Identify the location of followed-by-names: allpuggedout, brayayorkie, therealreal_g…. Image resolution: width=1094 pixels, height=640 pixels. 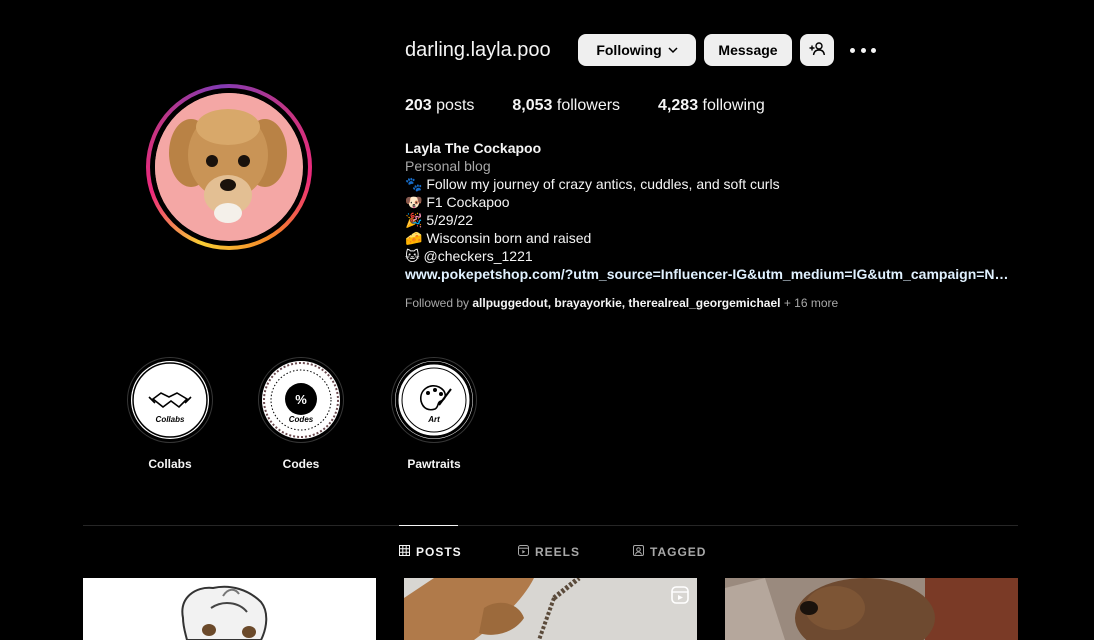
(626, 303).